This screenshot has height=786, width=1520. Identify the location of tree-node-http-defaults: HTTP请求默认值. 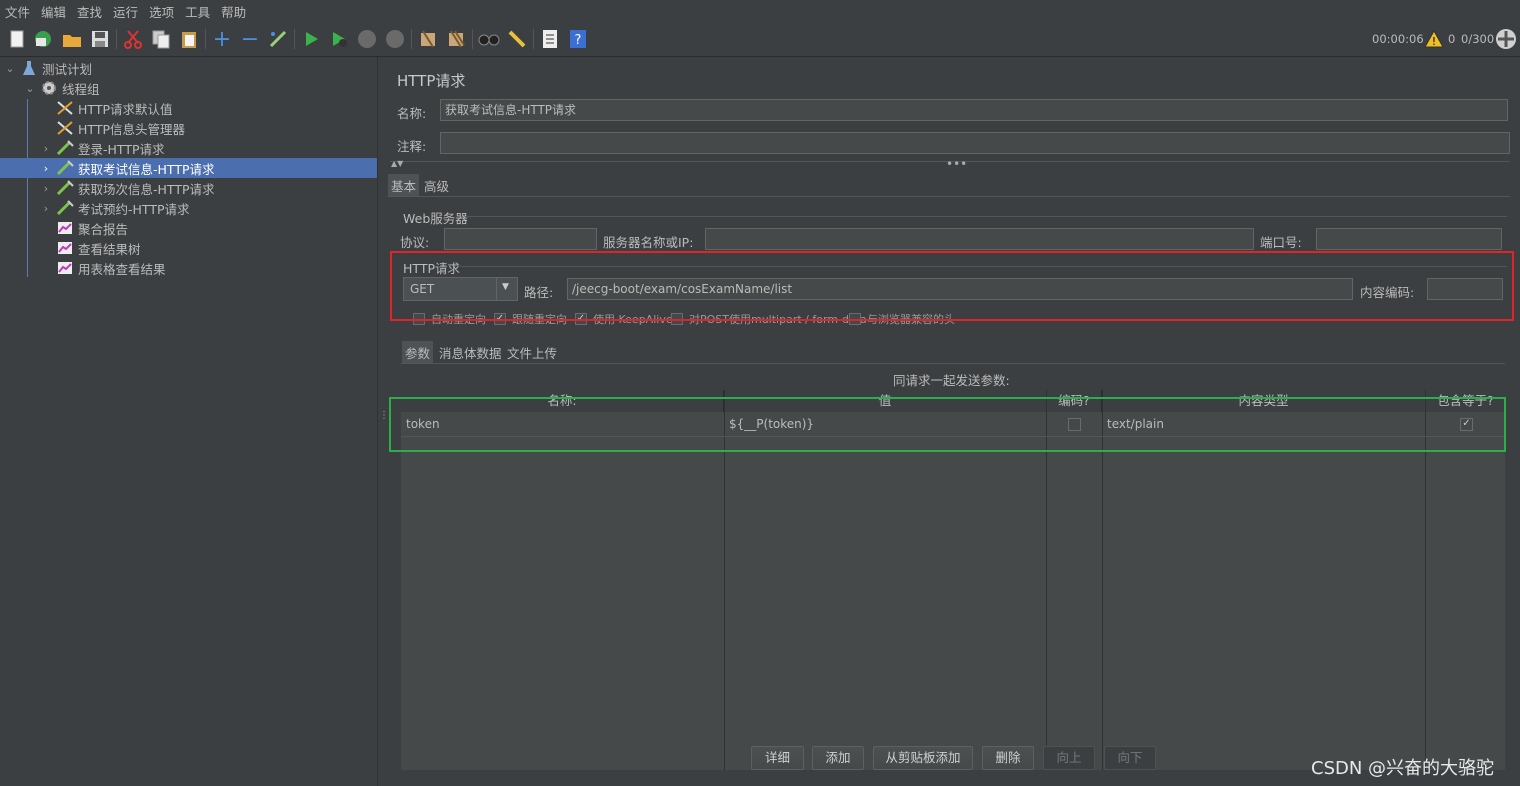
(106, 108).